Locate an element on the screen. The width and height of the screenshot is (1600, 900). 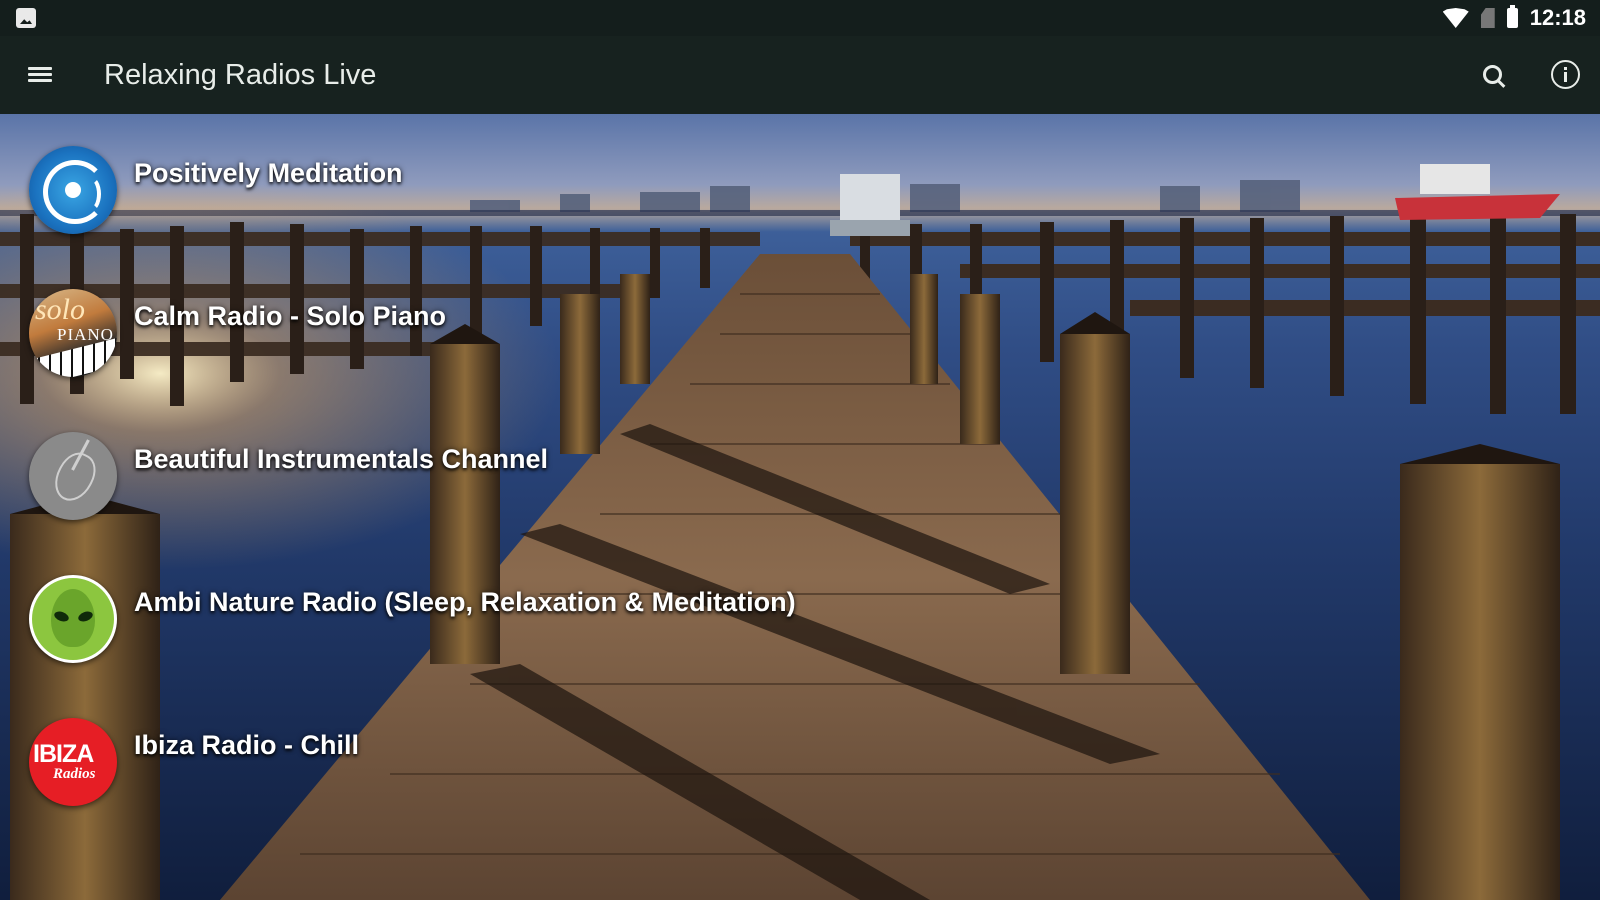
search-icon is located at coordinates (1495, 77).